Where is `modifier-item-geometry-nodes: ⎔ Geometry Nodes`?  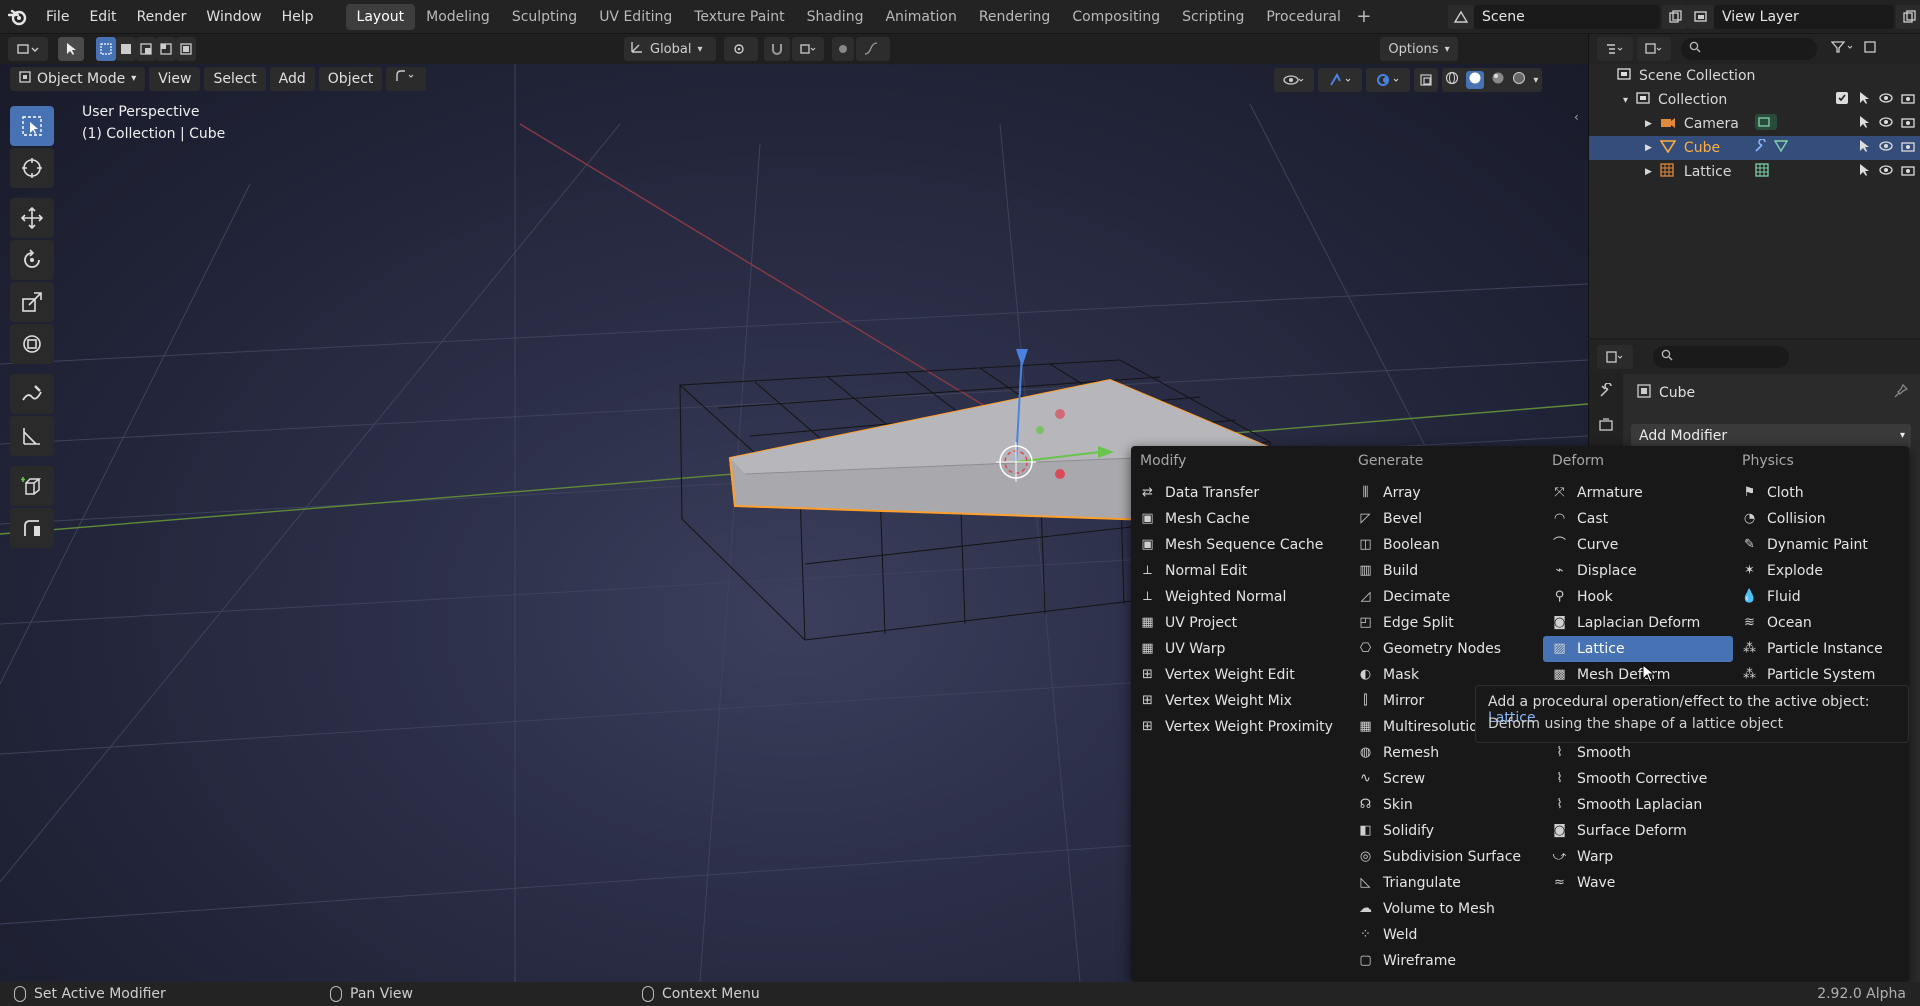 modifier-item-geometry-nodes: ⎔ Geometry Nodes is located at coordinates (1446, 649).